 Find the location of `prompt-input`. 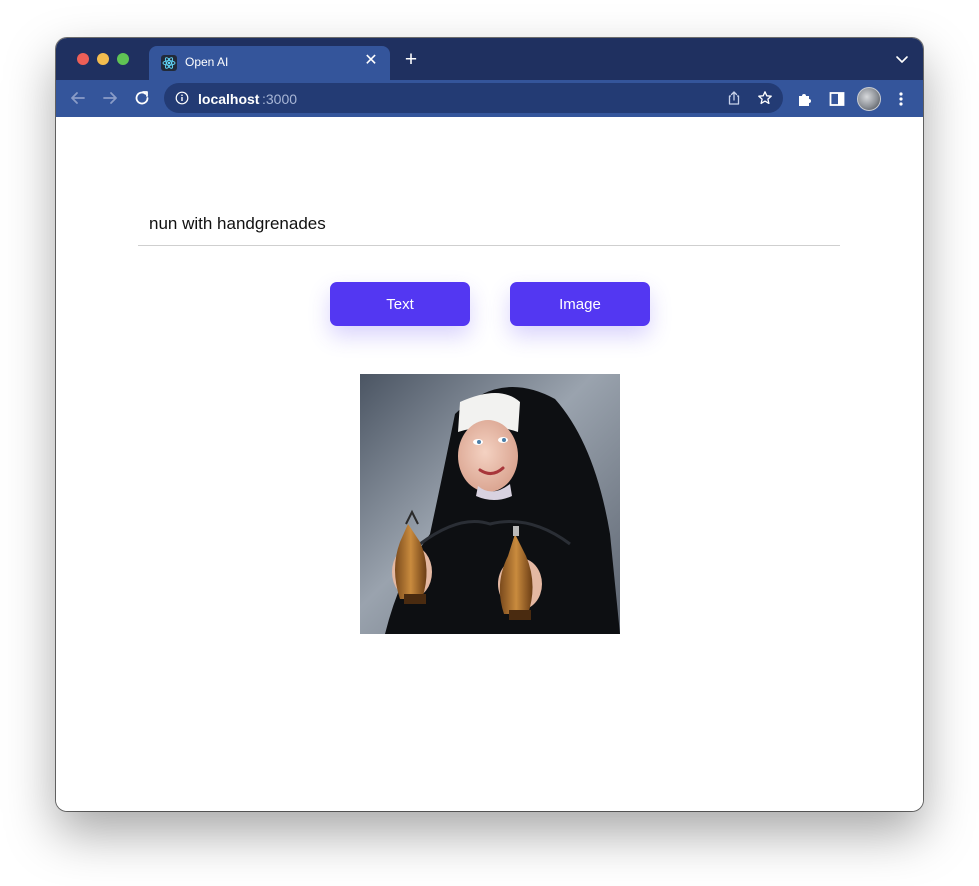

prompt-input is located at coordinates (489, 224).